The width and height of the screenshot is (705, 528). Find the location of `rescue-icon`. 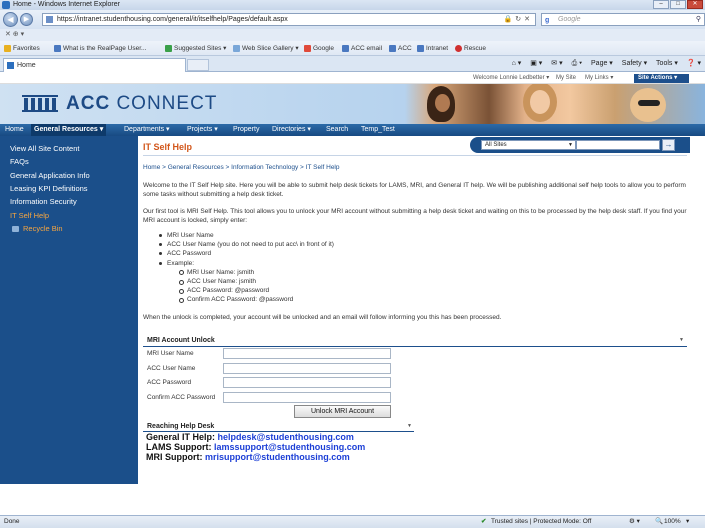

rescue-icon is located at coordinates (458, 48).